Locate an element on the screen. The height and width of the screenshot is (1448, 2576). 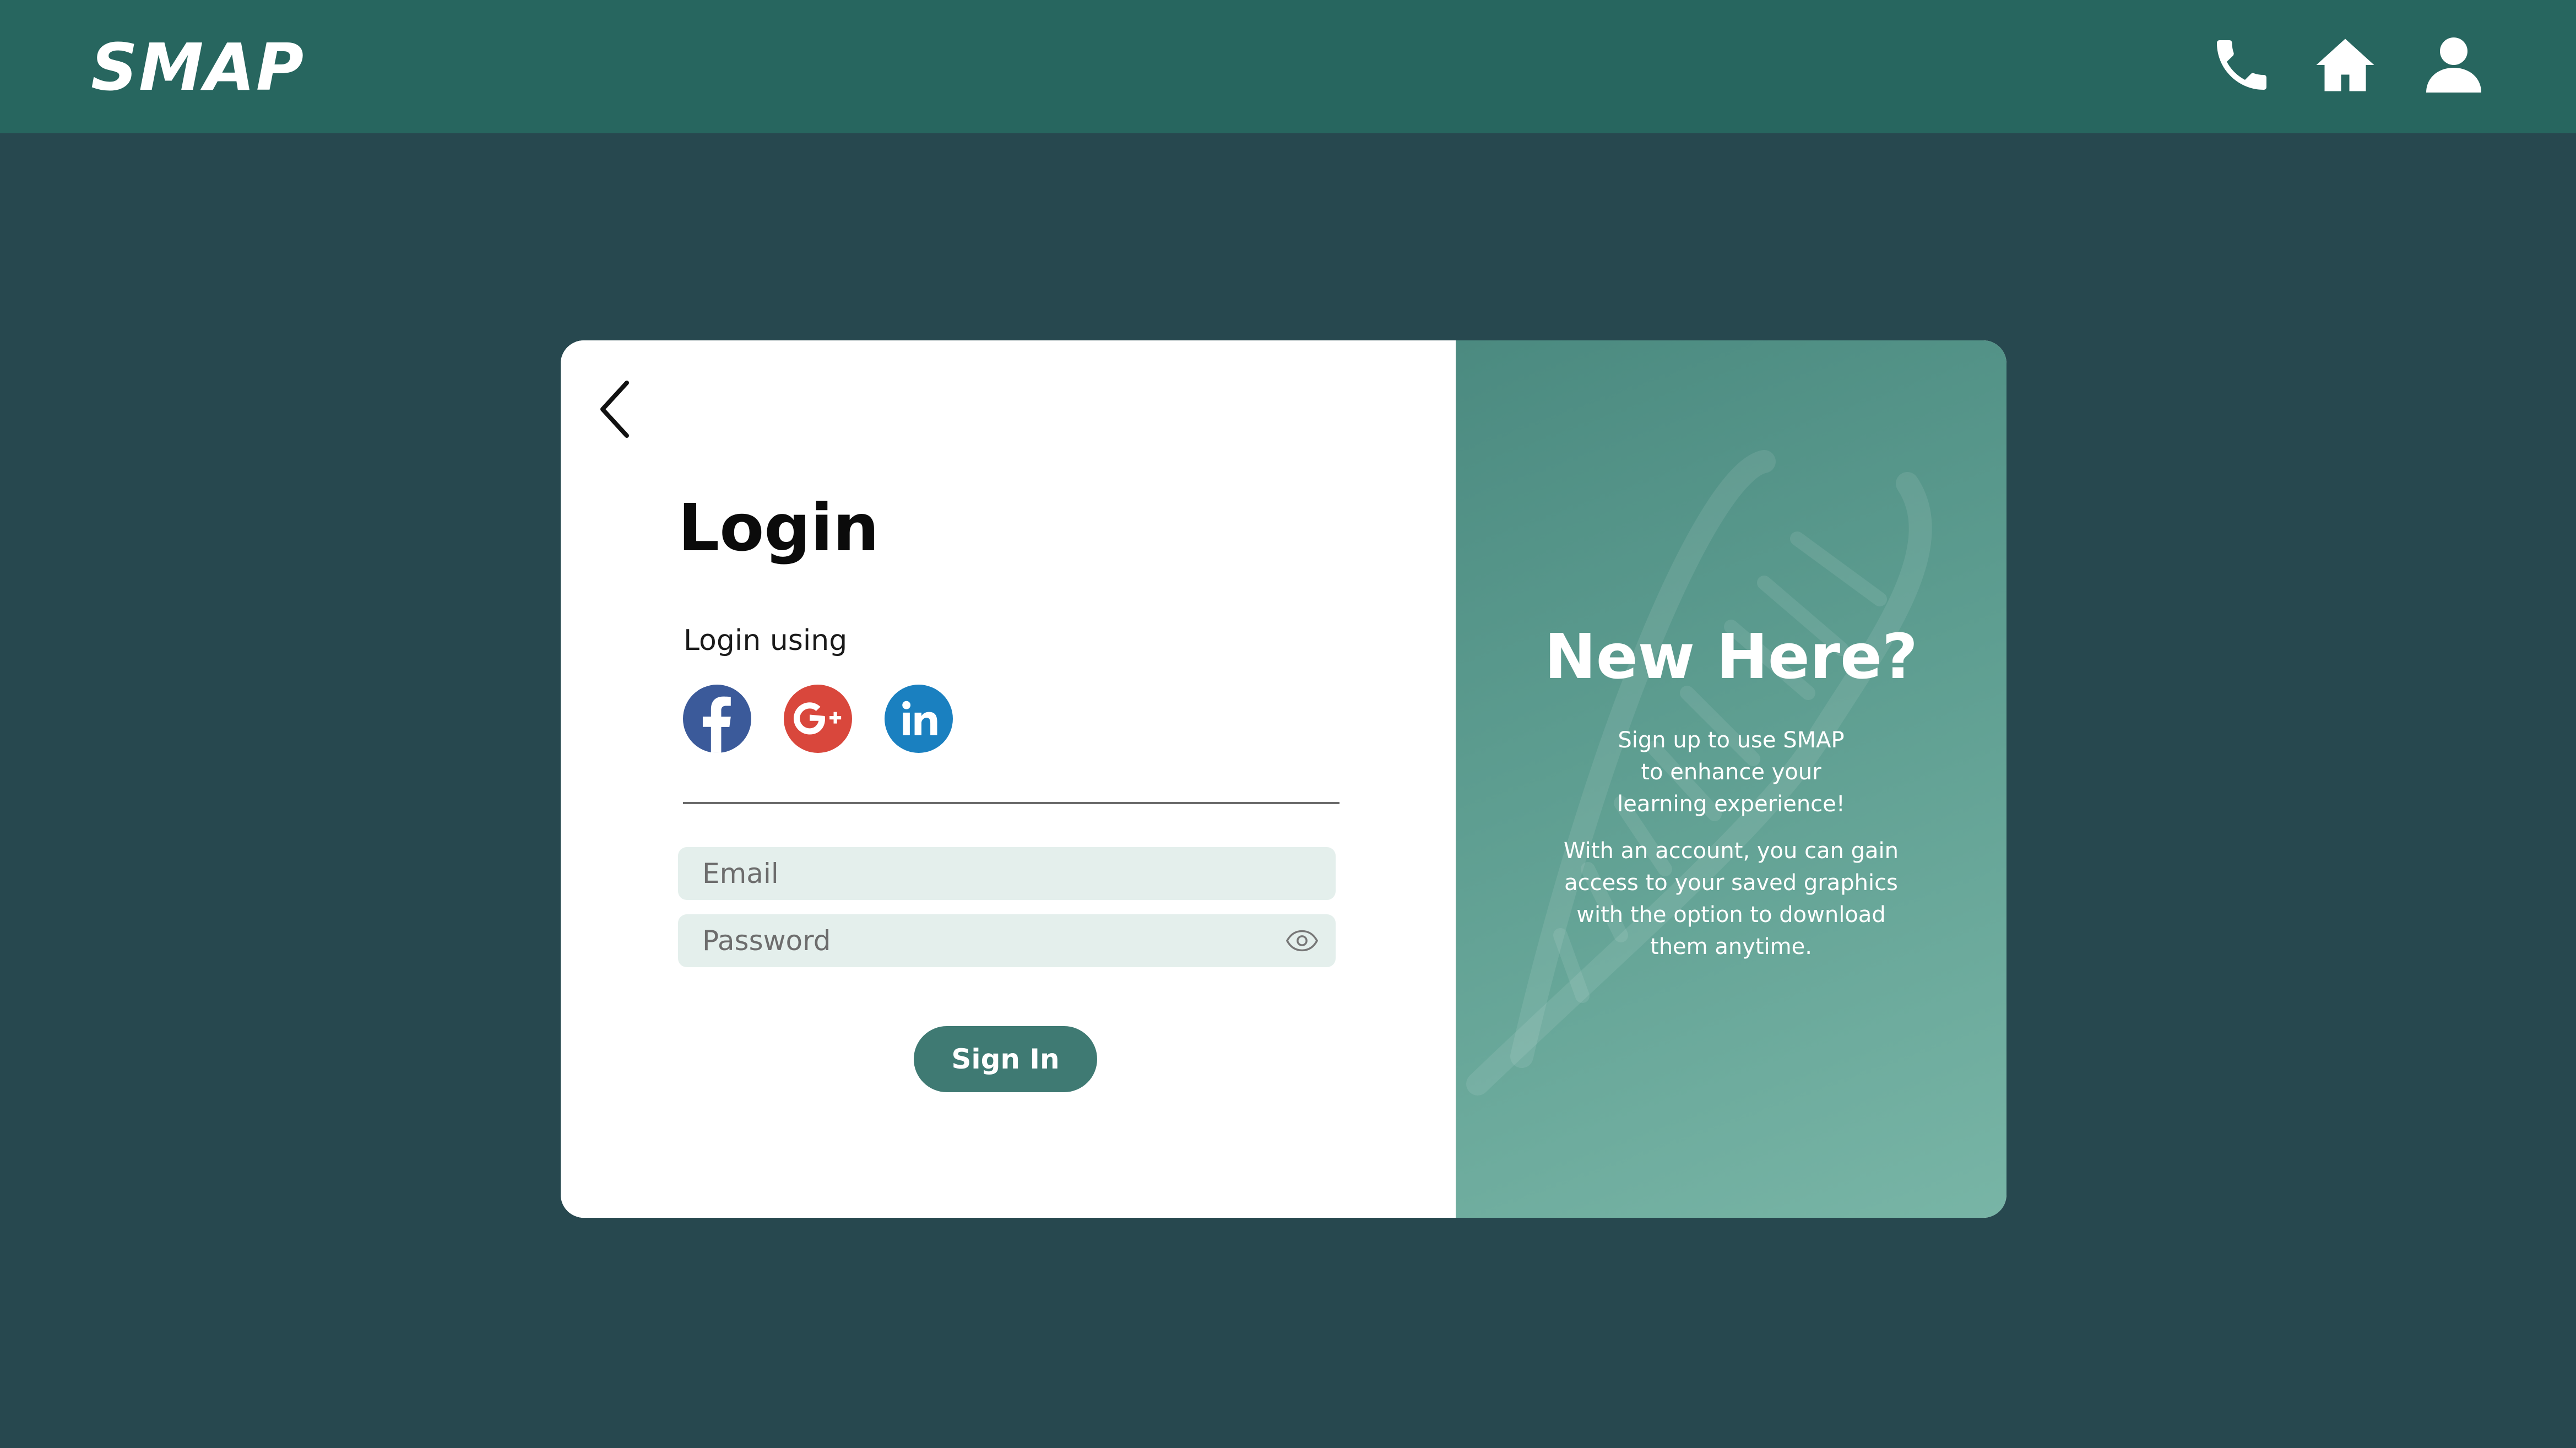
email-field is located at coordinates (1007, 873).